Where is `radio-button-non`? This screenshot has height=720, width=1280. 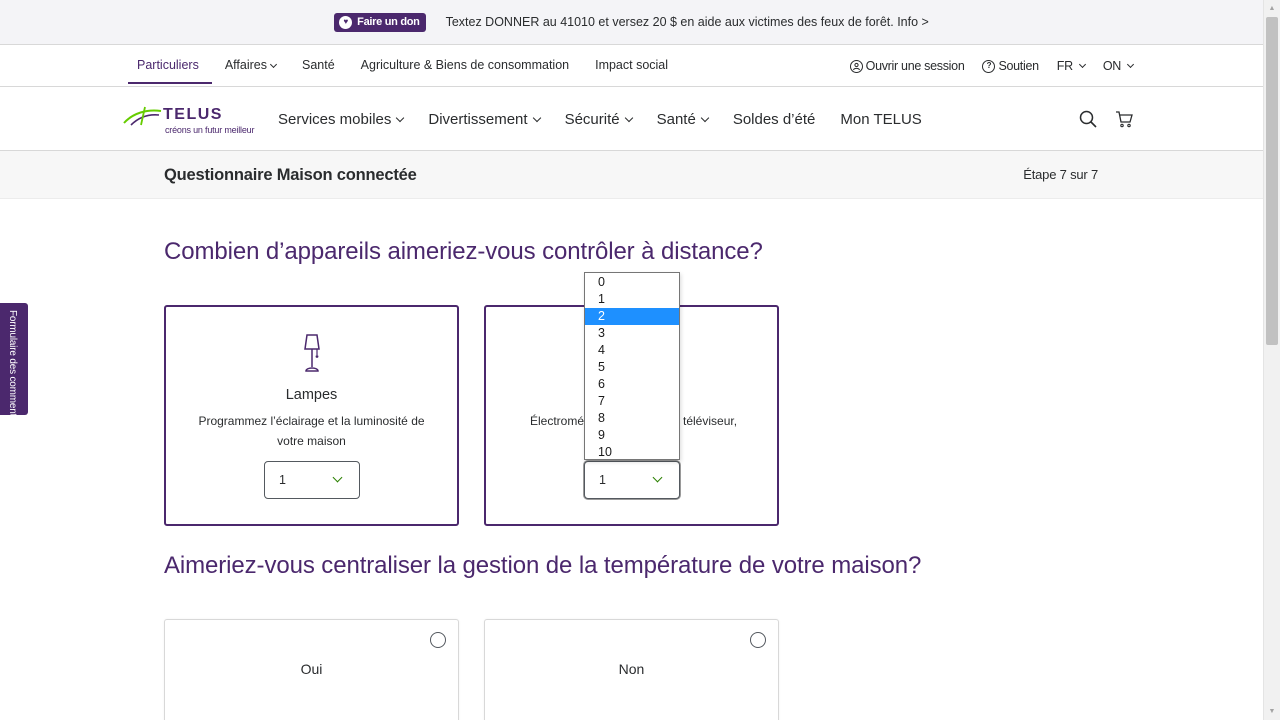
radio-button-non is located at coordinates (758, 640).